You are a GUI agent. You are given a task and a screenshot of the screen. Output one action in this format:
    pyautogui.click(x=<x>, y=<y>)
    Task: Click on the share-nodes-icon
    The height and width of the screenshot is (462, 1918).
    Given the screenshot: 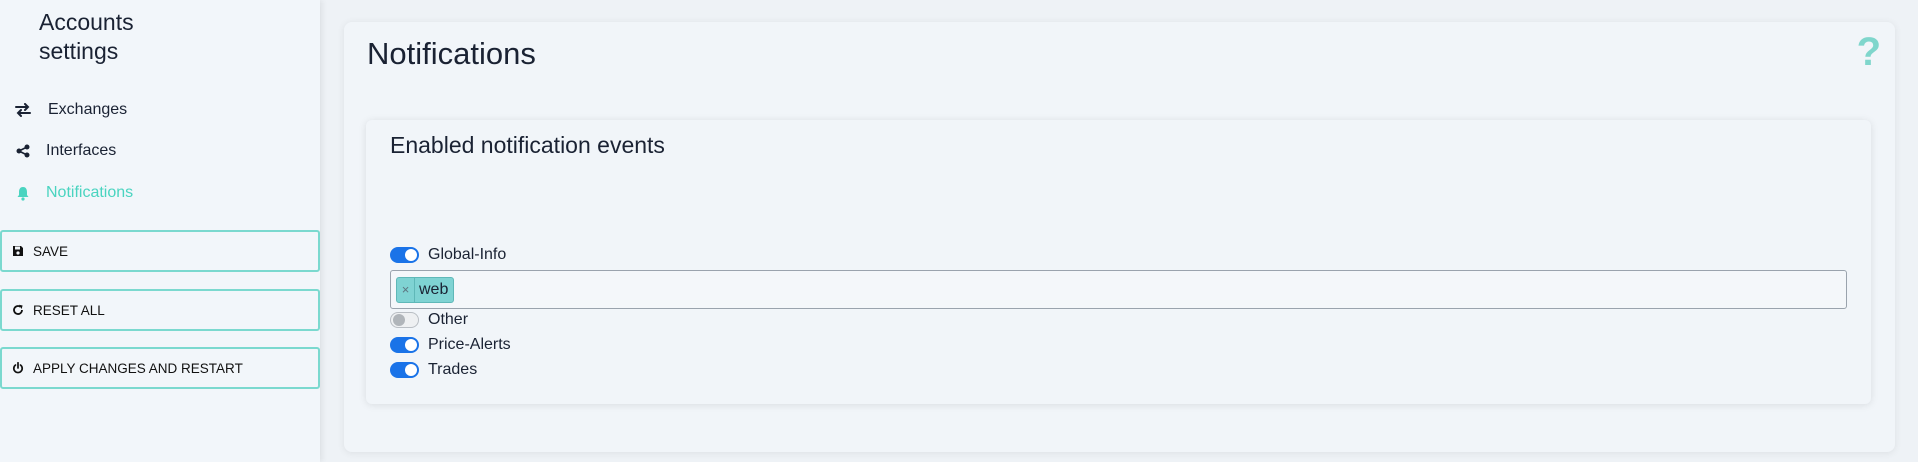 What is the action you would take?
    pyautogui.click(x=23, y=151)
    